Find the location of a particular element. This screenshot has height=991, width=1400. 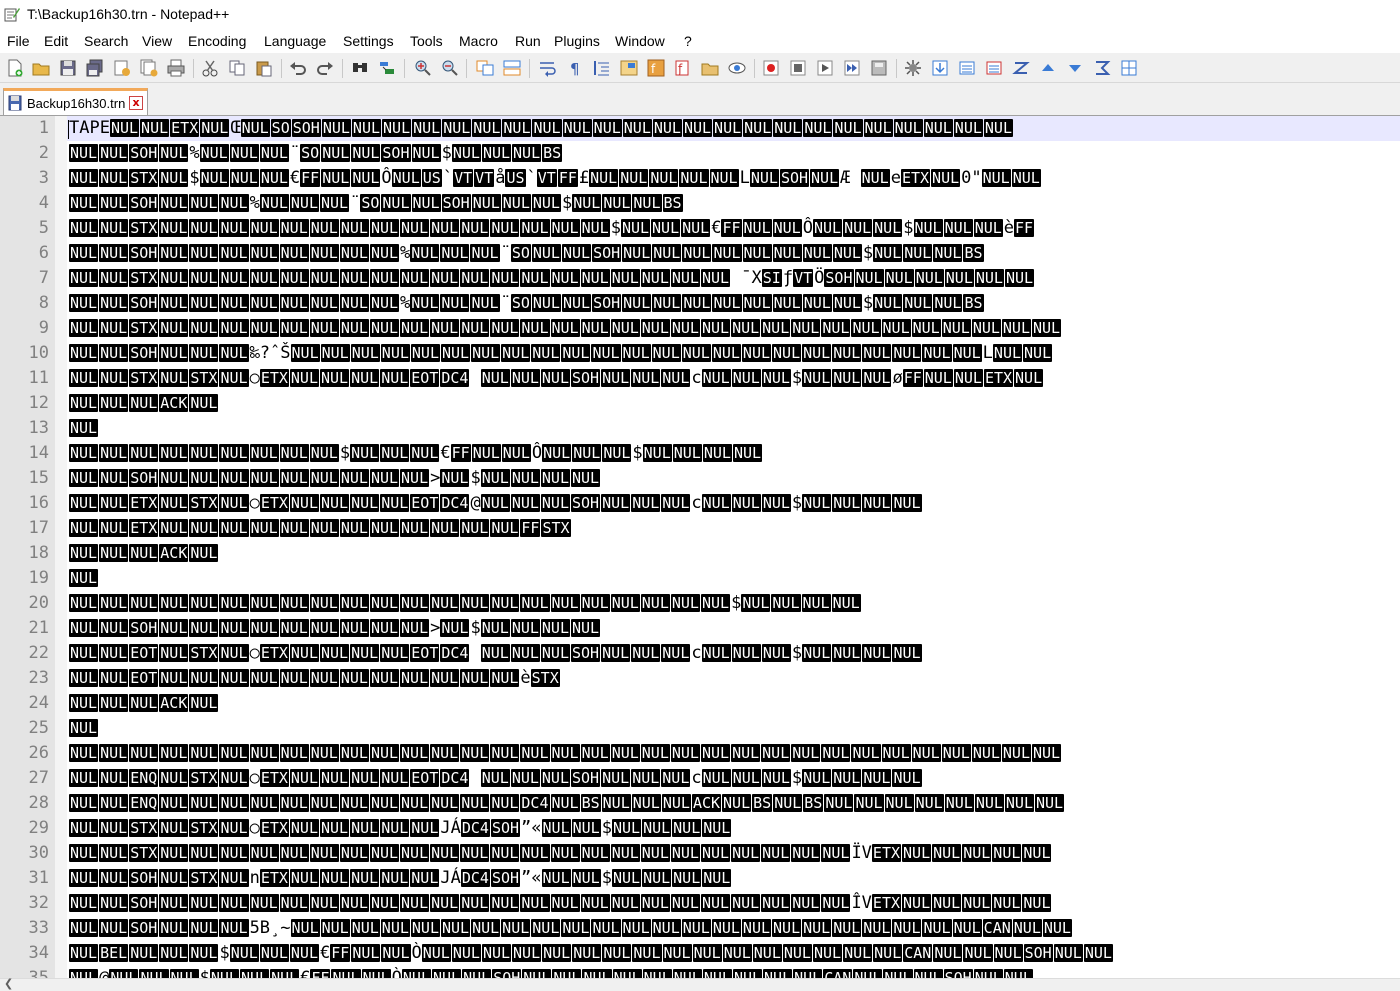

fold-margin is located at coordinates (61, 547).